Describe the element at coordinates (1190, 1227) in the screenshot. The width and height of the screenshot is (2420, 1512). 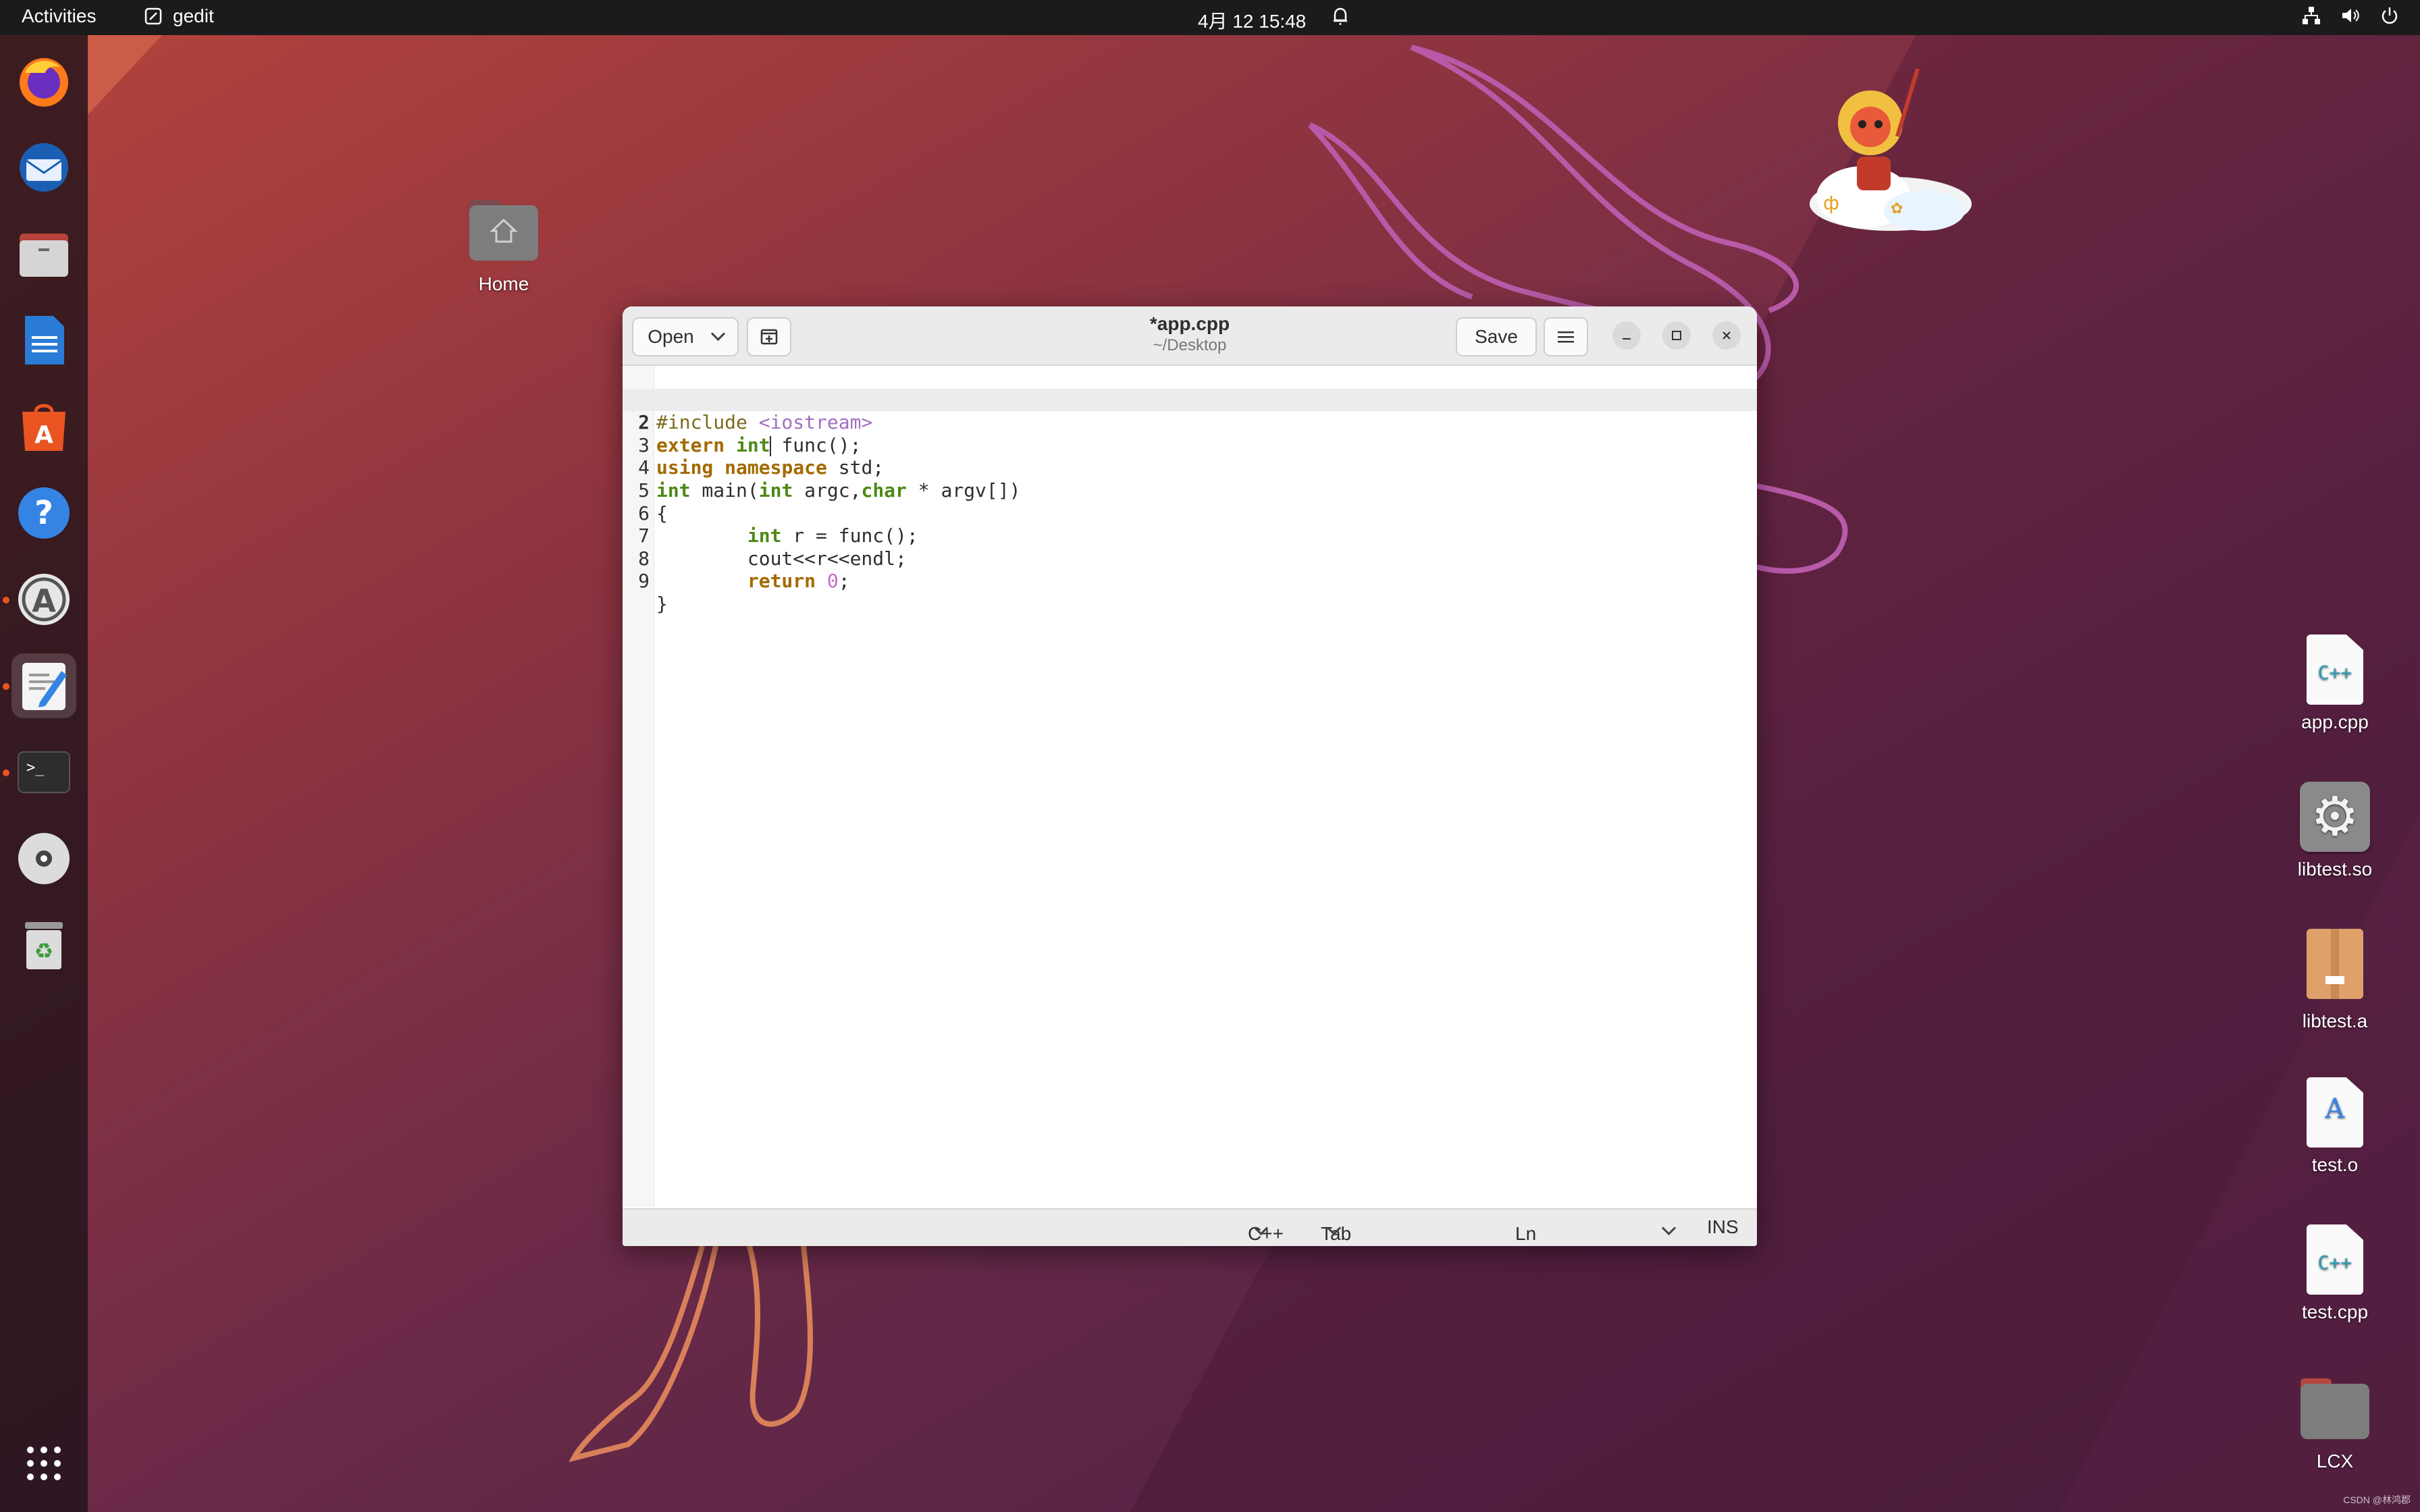
I see `status-bar: C++ Tab Width: 8 Ln 2, Col 11 INS` at that location.